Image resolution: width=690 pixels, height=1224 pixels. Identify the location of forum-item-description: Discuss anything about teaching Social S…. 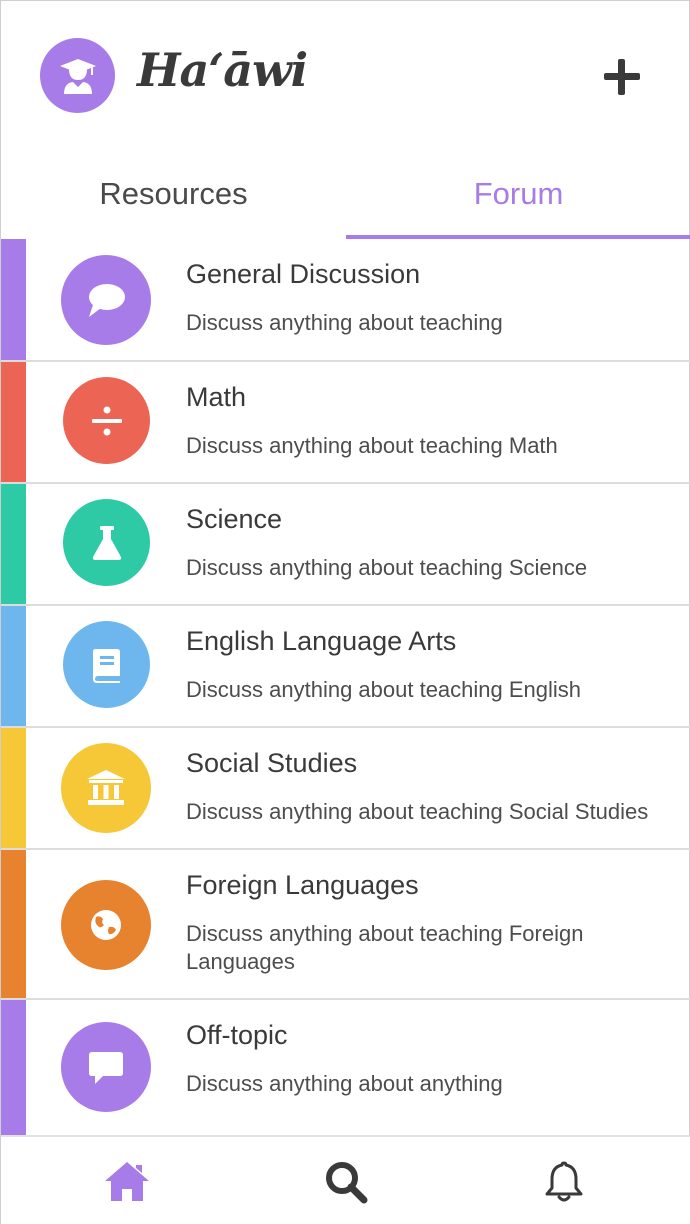
(417, 811).